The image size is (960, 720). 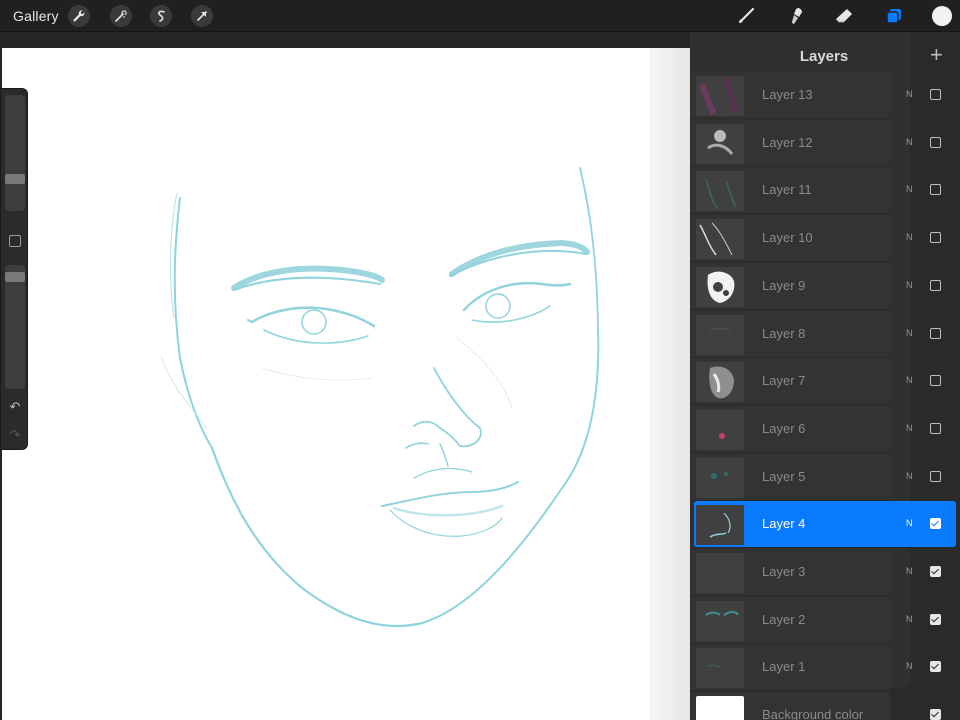 I want to click on left-sidebar: ↶ ↷, so click(x=14, y=269).